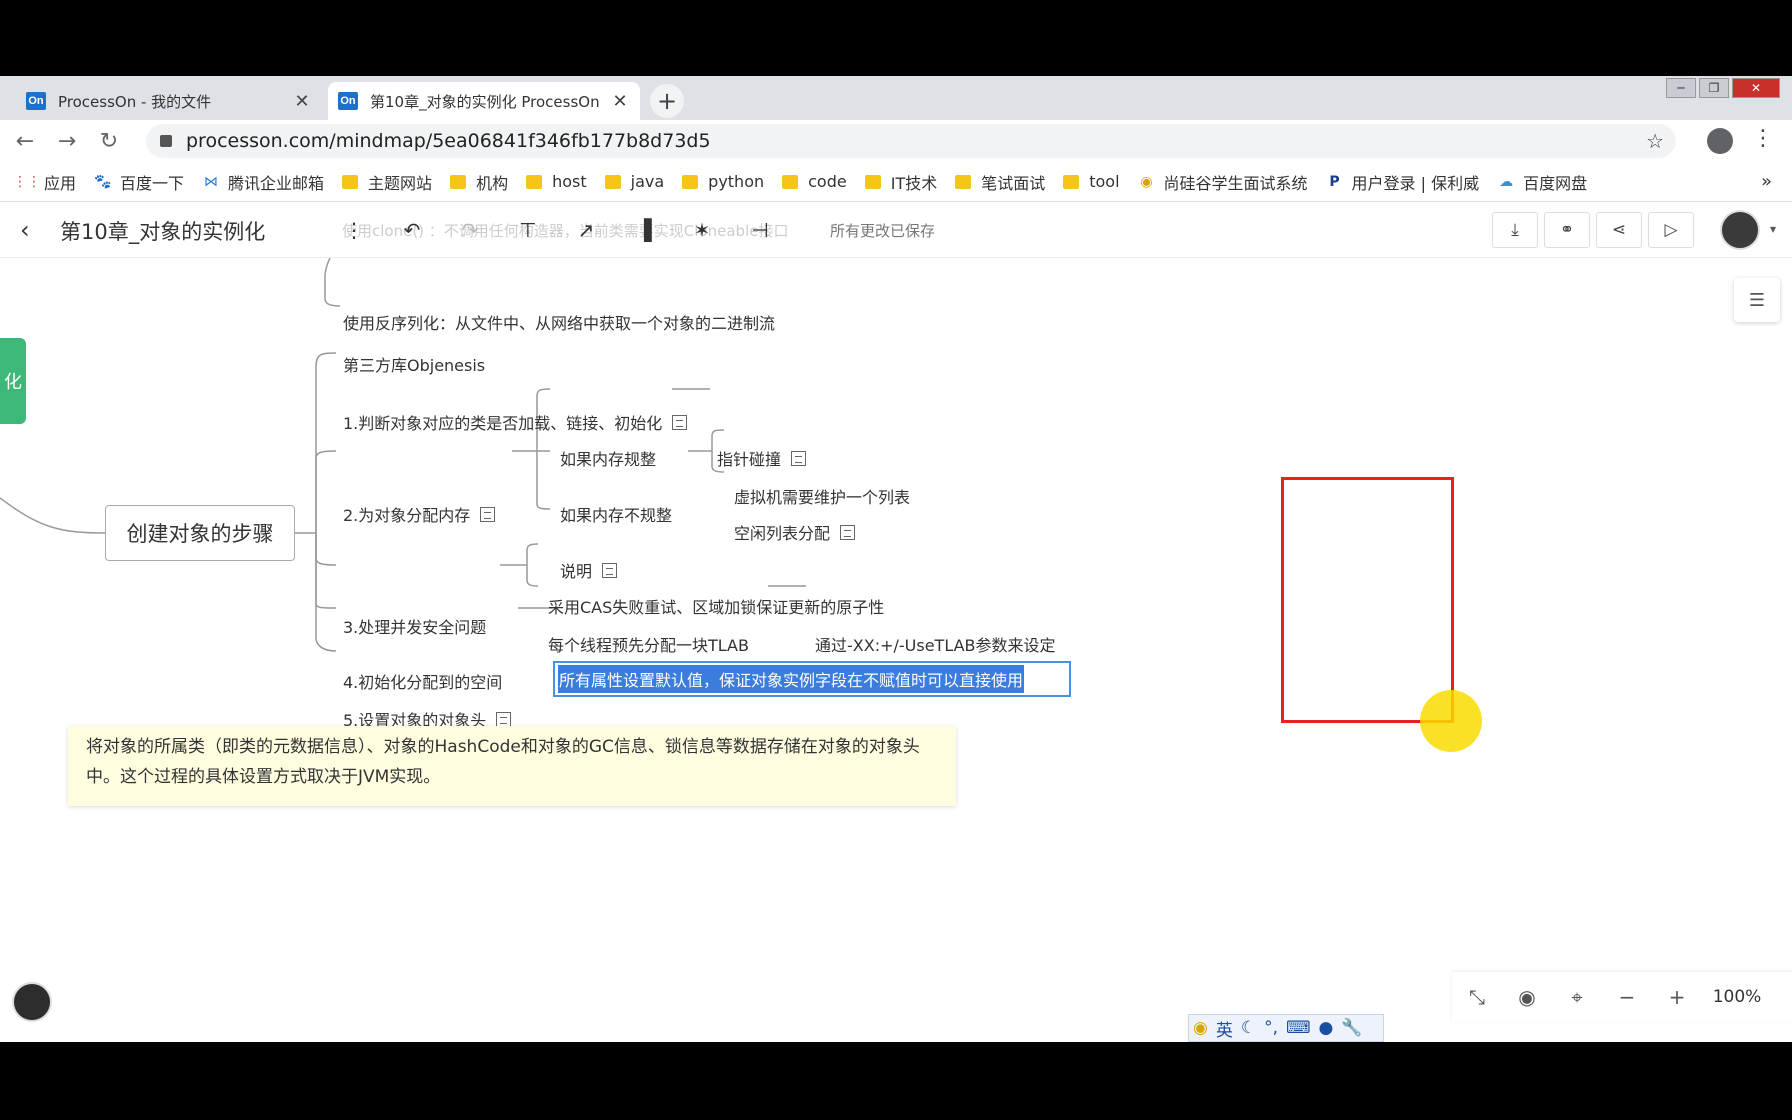 The image size is (1792, 1120). I want to click on bookmark-atguigu: ◉ 尚硅谷学生面试系统, so click(1222, 182).